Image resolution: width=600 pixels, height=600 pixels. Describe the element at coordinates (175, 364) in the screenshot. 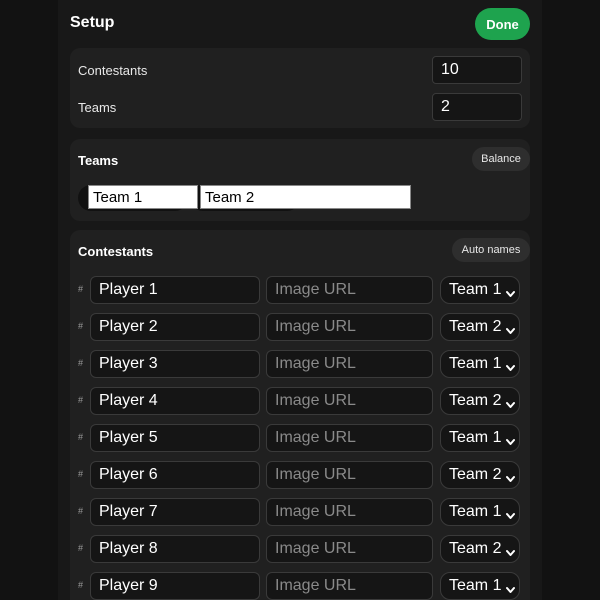

I see `contestant-name-input: Player 3` at that location.